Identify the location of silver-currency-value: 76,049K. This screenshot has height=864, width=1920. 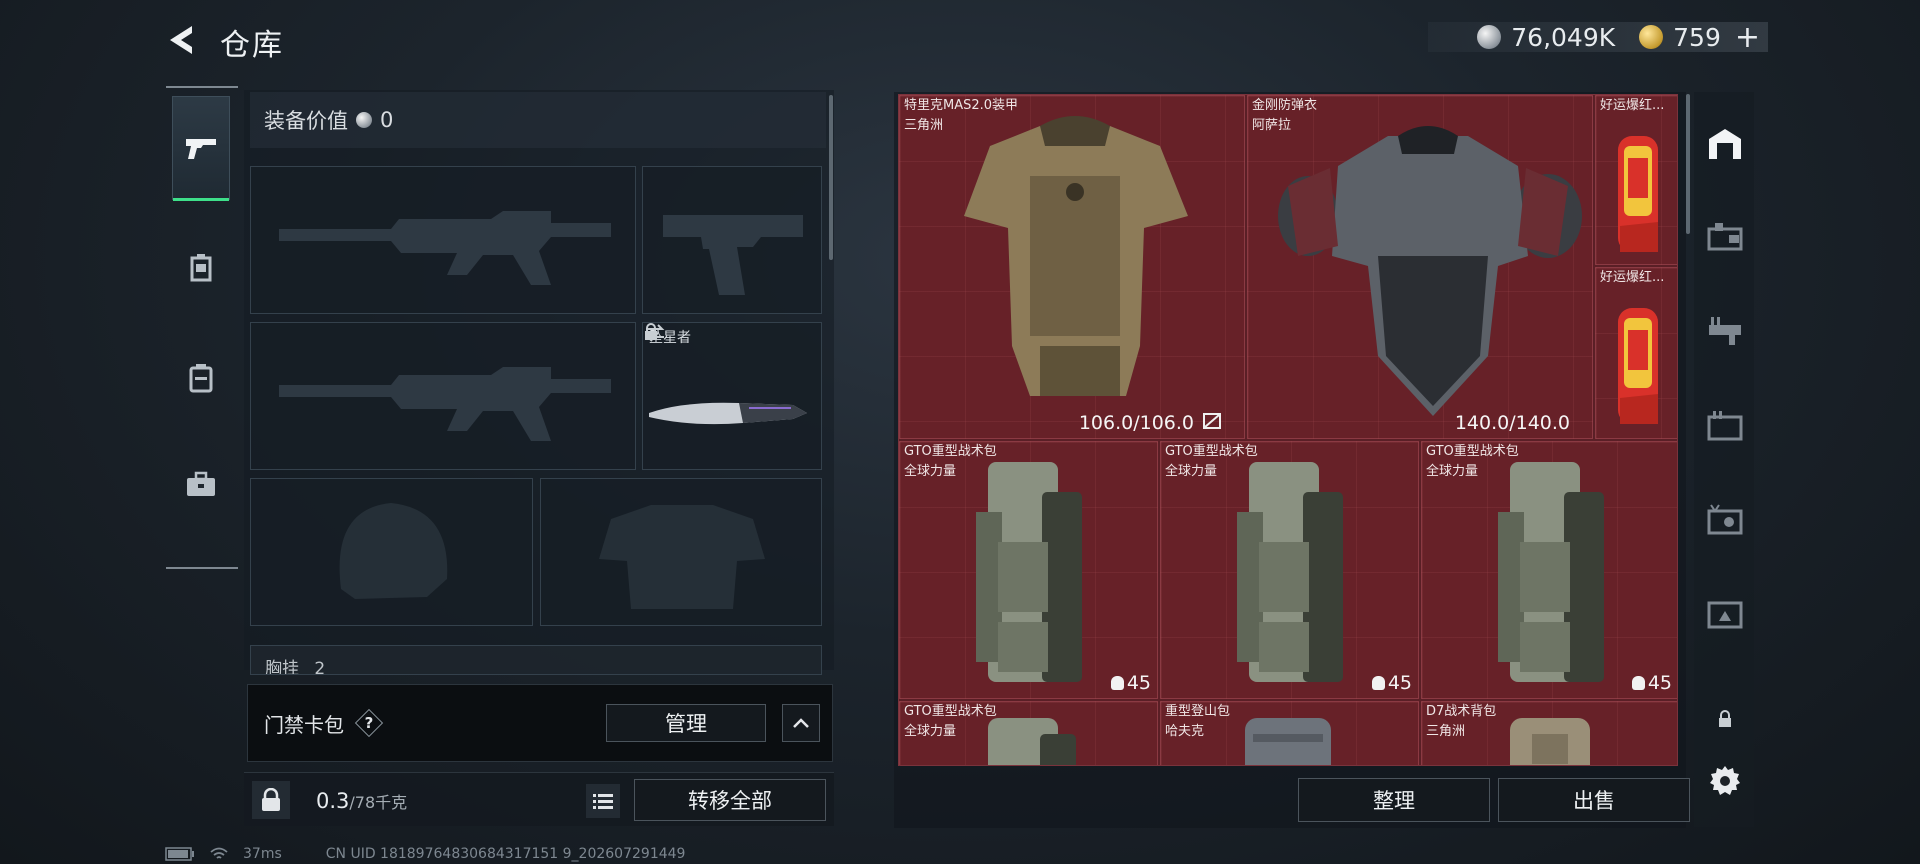
(1563, 37).